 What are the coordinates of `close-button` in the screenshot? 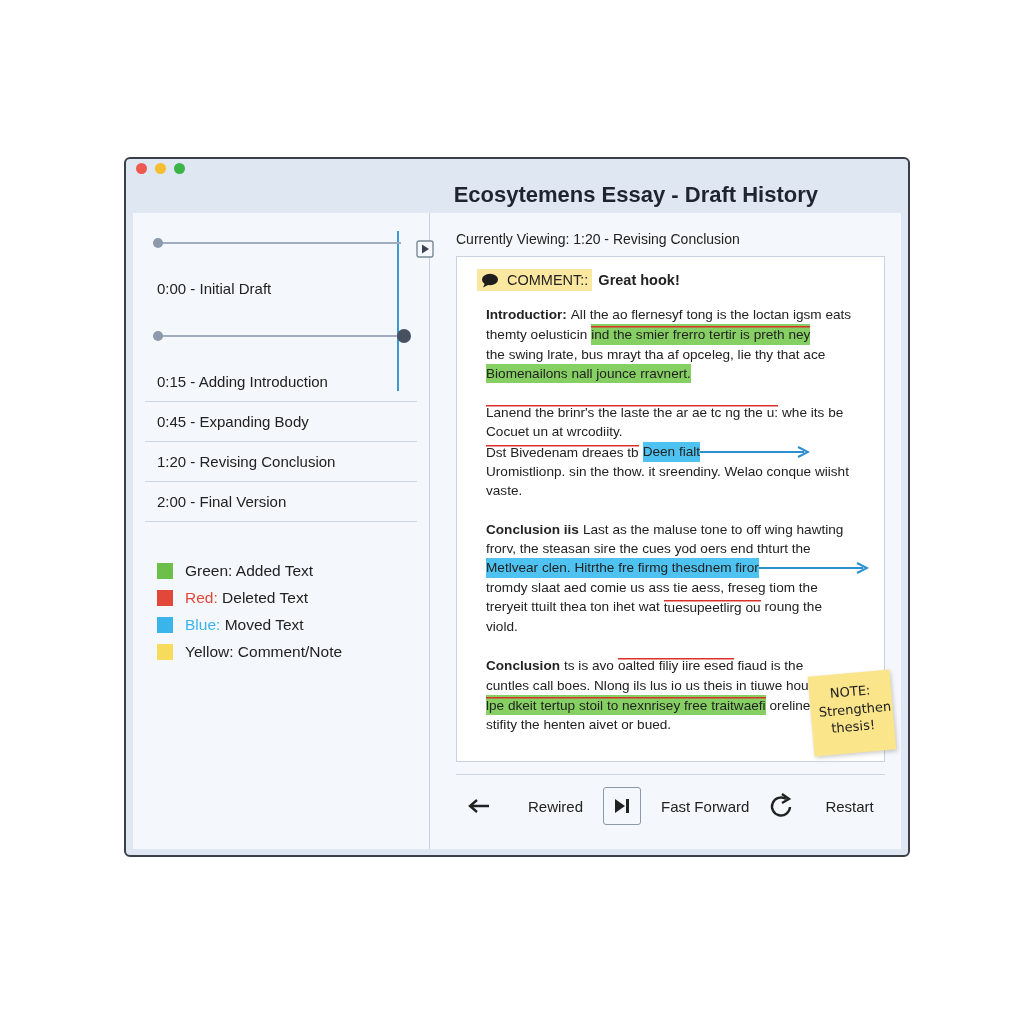 It's located at (141, 168).